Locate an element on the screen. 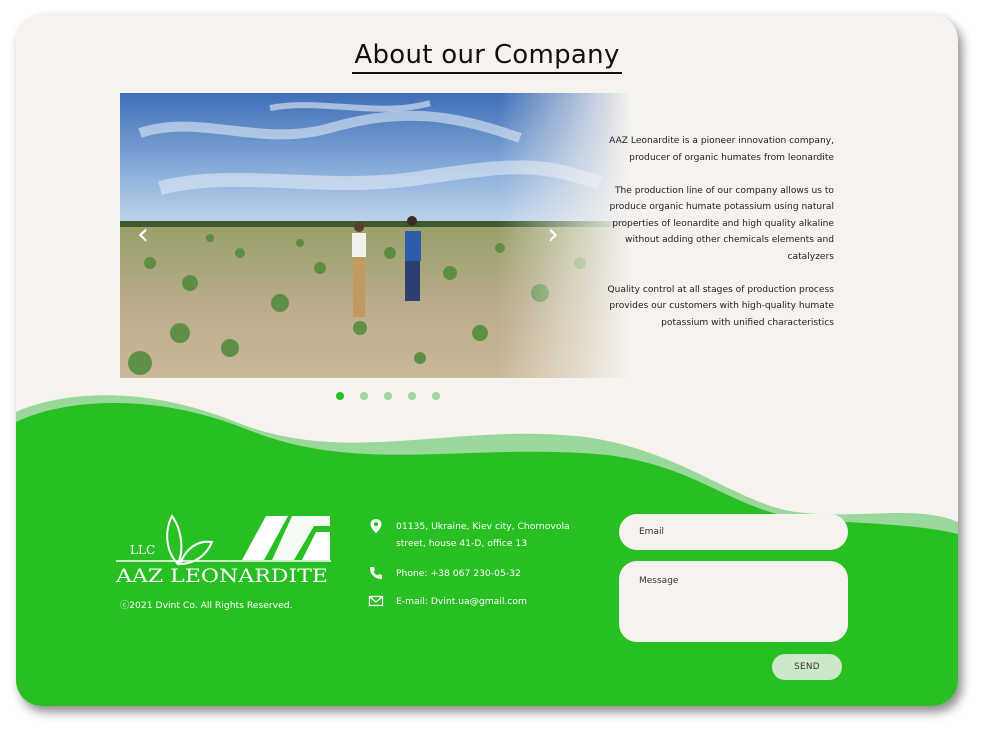 The image size is (985, 733). send-button: SEND is located at coordinates (807, 667).